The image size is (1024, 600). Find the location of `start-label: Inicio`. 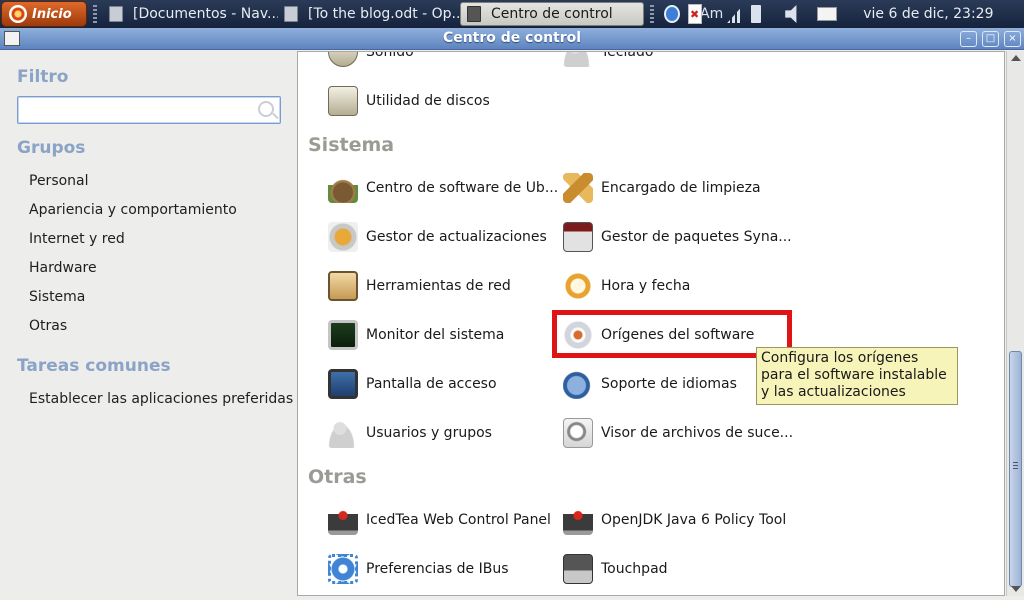

start-label: Inicio is located at coordinates (52, 14).